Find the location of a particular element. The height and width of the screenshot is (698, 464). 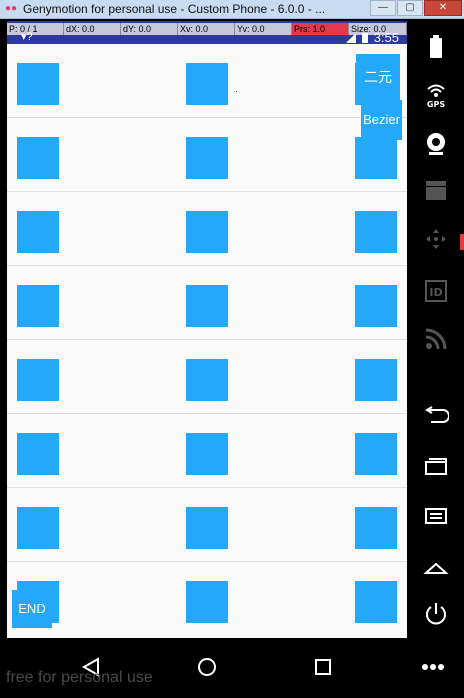

rss-icon is located at coordinates (435, 342).